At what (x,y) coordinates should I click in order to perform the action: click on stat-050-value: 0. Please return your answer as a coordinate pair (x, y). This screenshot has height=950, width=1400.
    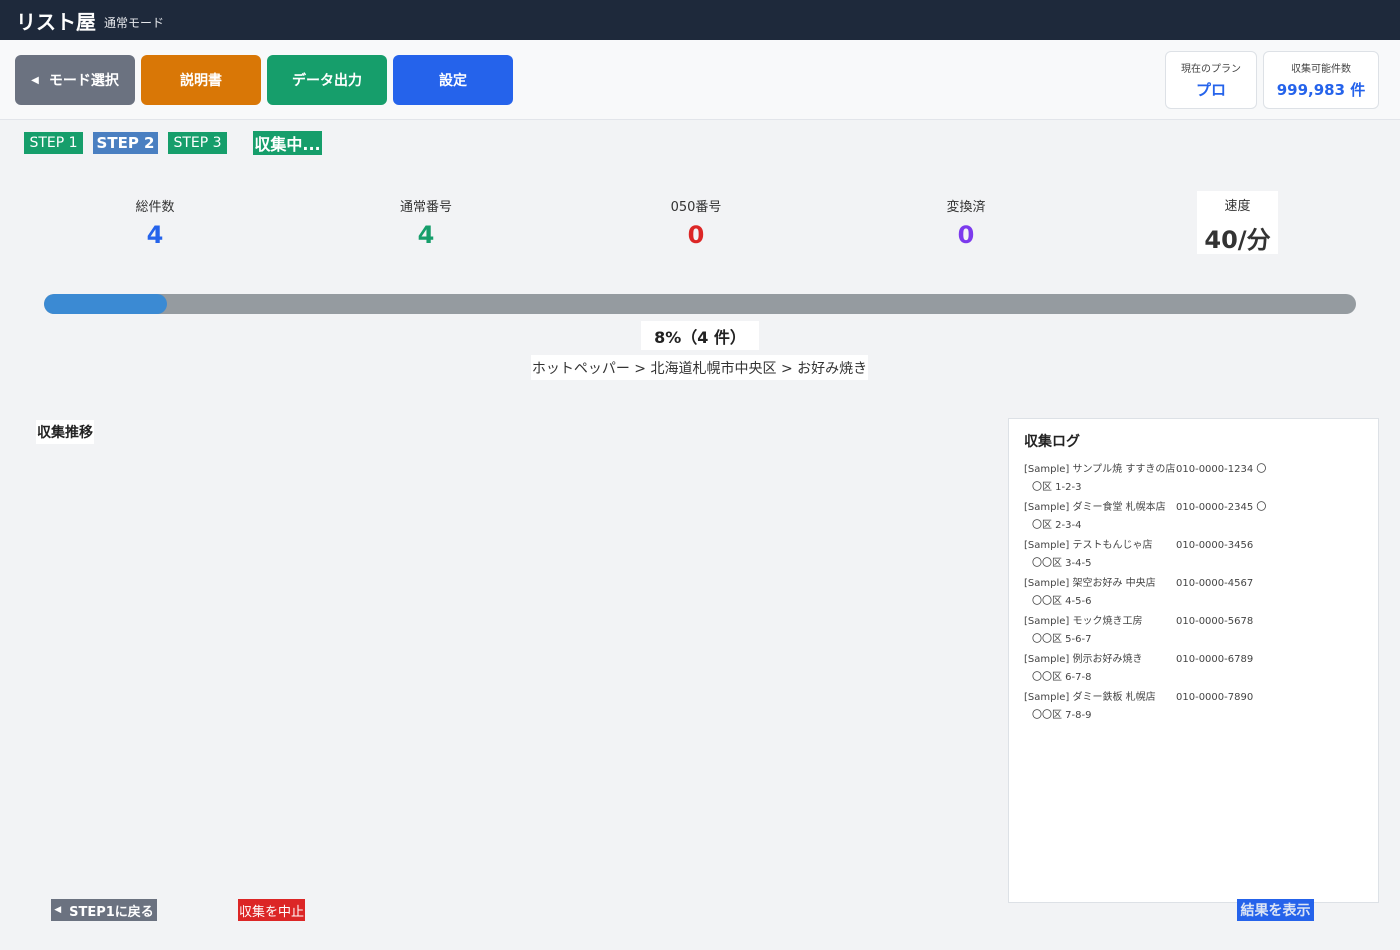
    Looking at the image, I should click on (696, 235).